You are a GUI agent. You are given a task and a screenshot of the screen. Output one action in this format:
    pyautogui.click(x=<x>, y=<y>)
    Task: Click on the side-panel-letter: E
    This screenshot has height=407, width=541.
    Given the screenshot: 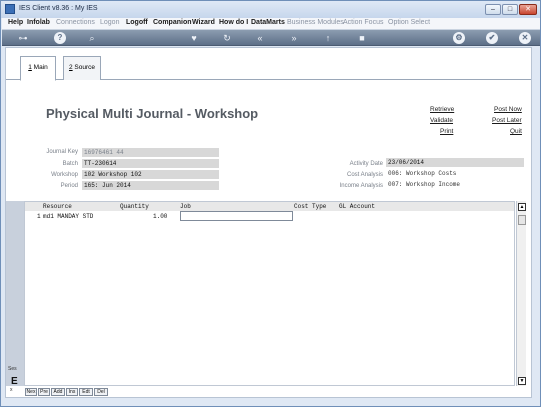 What is the action you would take?
    pyautogui.click(x=14, y=381)
    